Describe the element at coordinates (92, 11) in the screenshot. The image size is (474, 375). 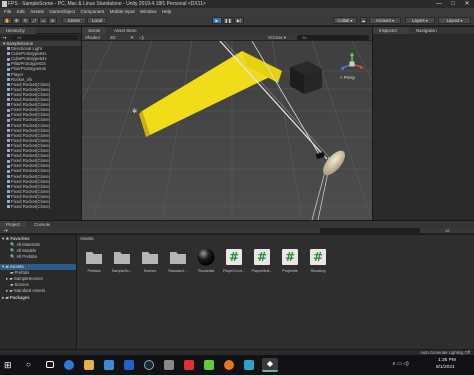
I see `menu-component: Component` at that location.